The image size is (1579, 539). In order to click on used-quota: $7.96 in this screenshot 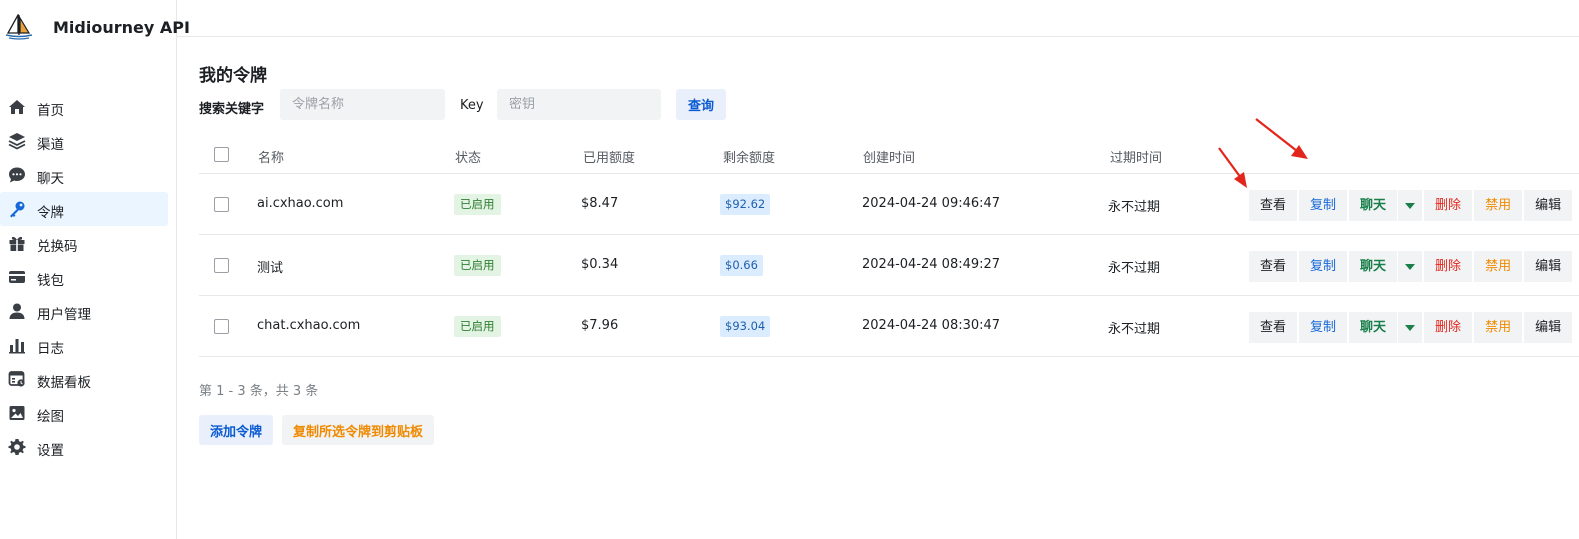, I will do `click(600, 325)`.